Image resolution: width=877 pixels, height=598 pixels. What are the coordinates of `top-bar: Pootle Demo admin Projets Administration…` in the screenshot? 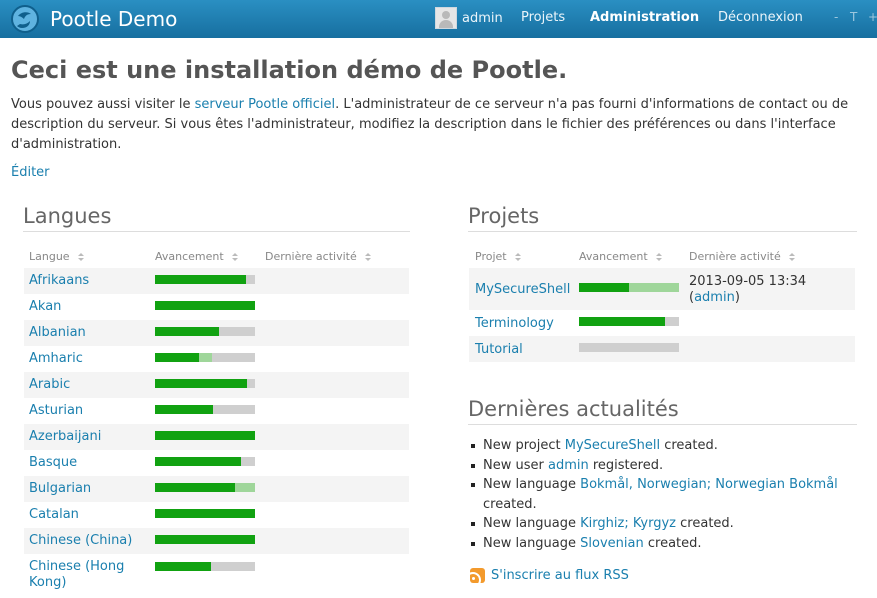 It's located at (438, 19).